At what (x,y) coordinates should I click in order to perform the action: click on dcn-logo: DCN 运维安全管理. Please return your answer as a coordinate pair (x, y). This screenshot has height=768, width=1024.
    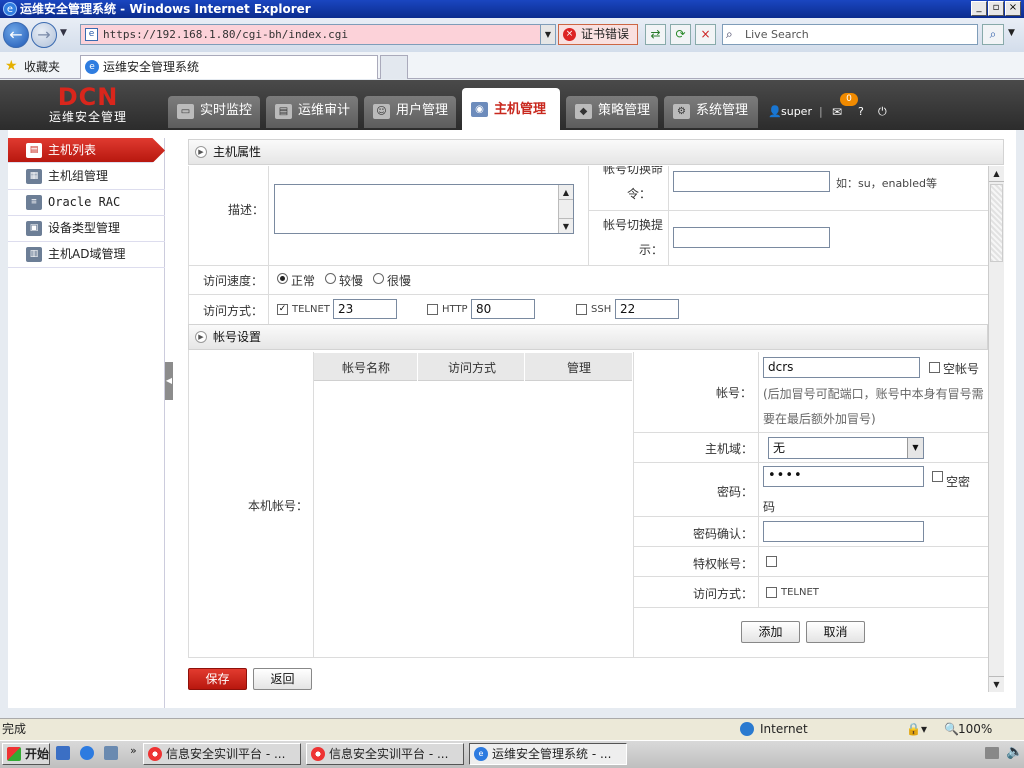
    Looking at the image, I should click on (87, 103).